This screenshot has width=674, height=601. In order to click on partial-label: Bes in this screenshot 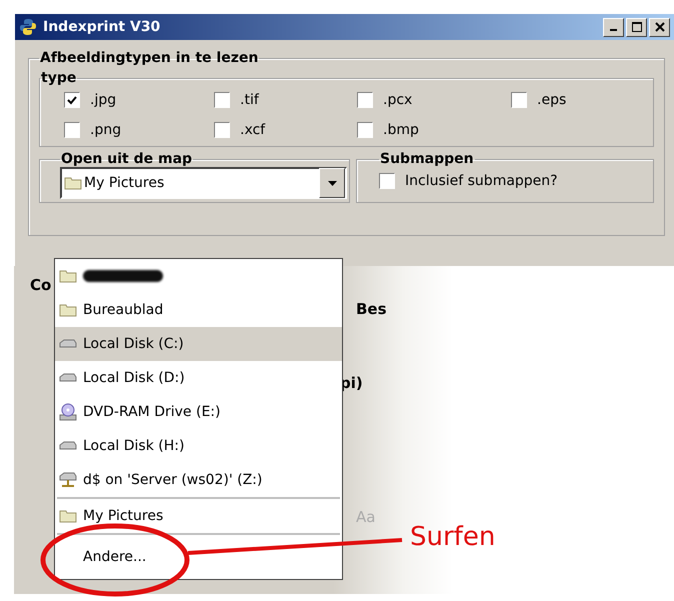, I will do `click(371, 309)`.